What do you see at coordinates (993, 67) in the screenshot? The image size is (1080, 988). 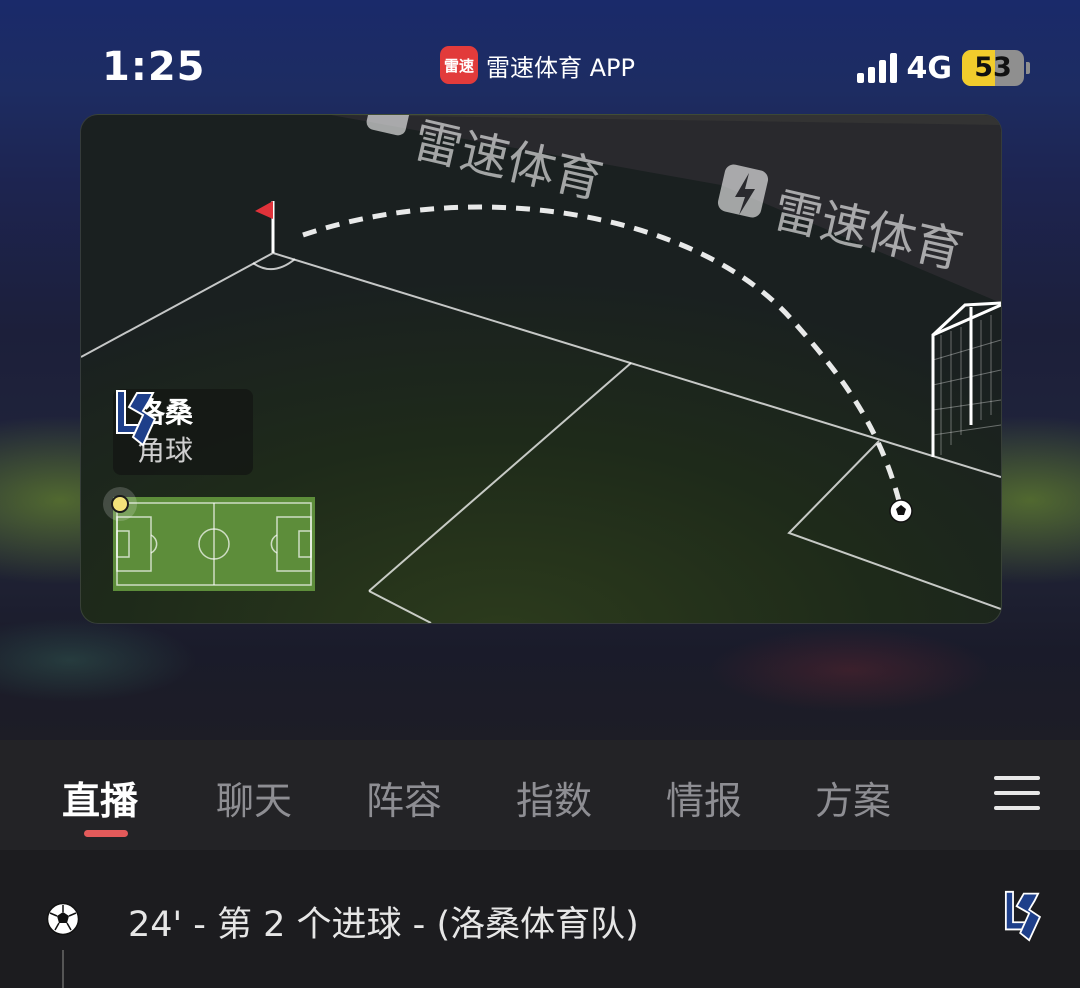 I see `battery-level: 53` at bounding box center [993, 67].